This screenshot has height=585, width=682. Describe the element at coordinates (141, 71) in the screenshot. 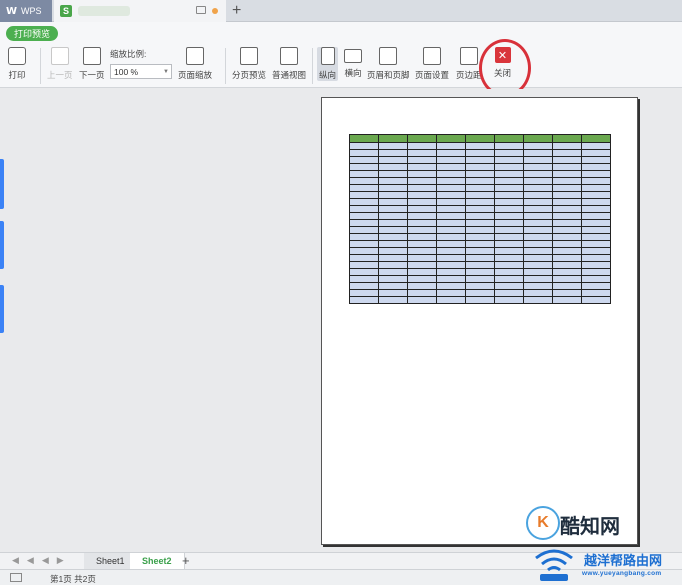

I see `zoom-select: 100 % ▼` at that location.